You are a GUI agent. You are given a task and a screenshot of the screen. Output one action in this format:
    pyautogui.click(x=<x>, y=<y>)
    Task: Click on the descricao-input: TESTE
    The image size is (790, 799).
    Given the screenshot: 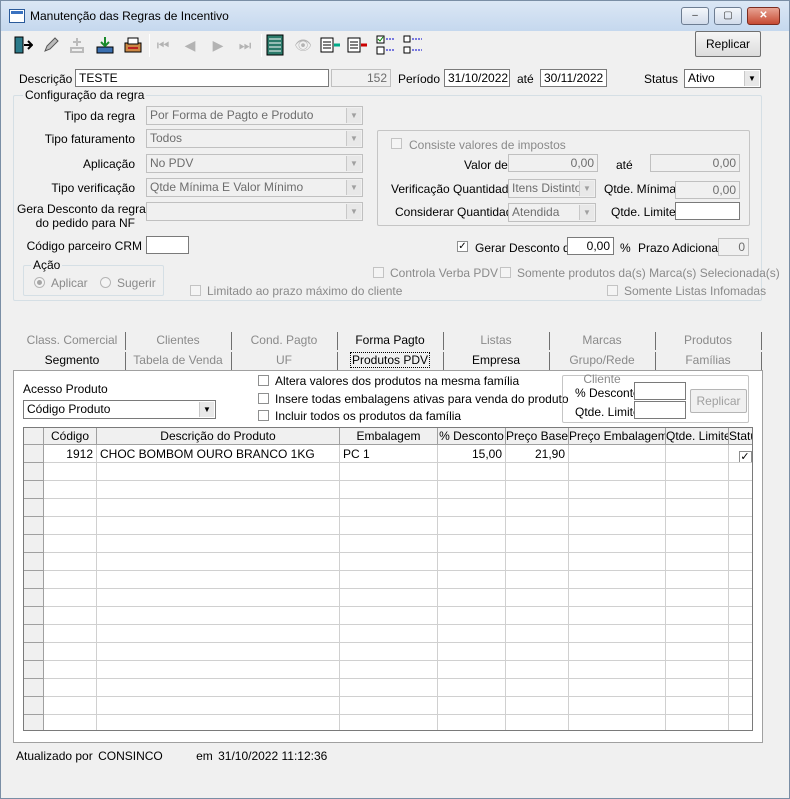 What is the action you would take?
    pyautogui.click(x=202, y=78)
    